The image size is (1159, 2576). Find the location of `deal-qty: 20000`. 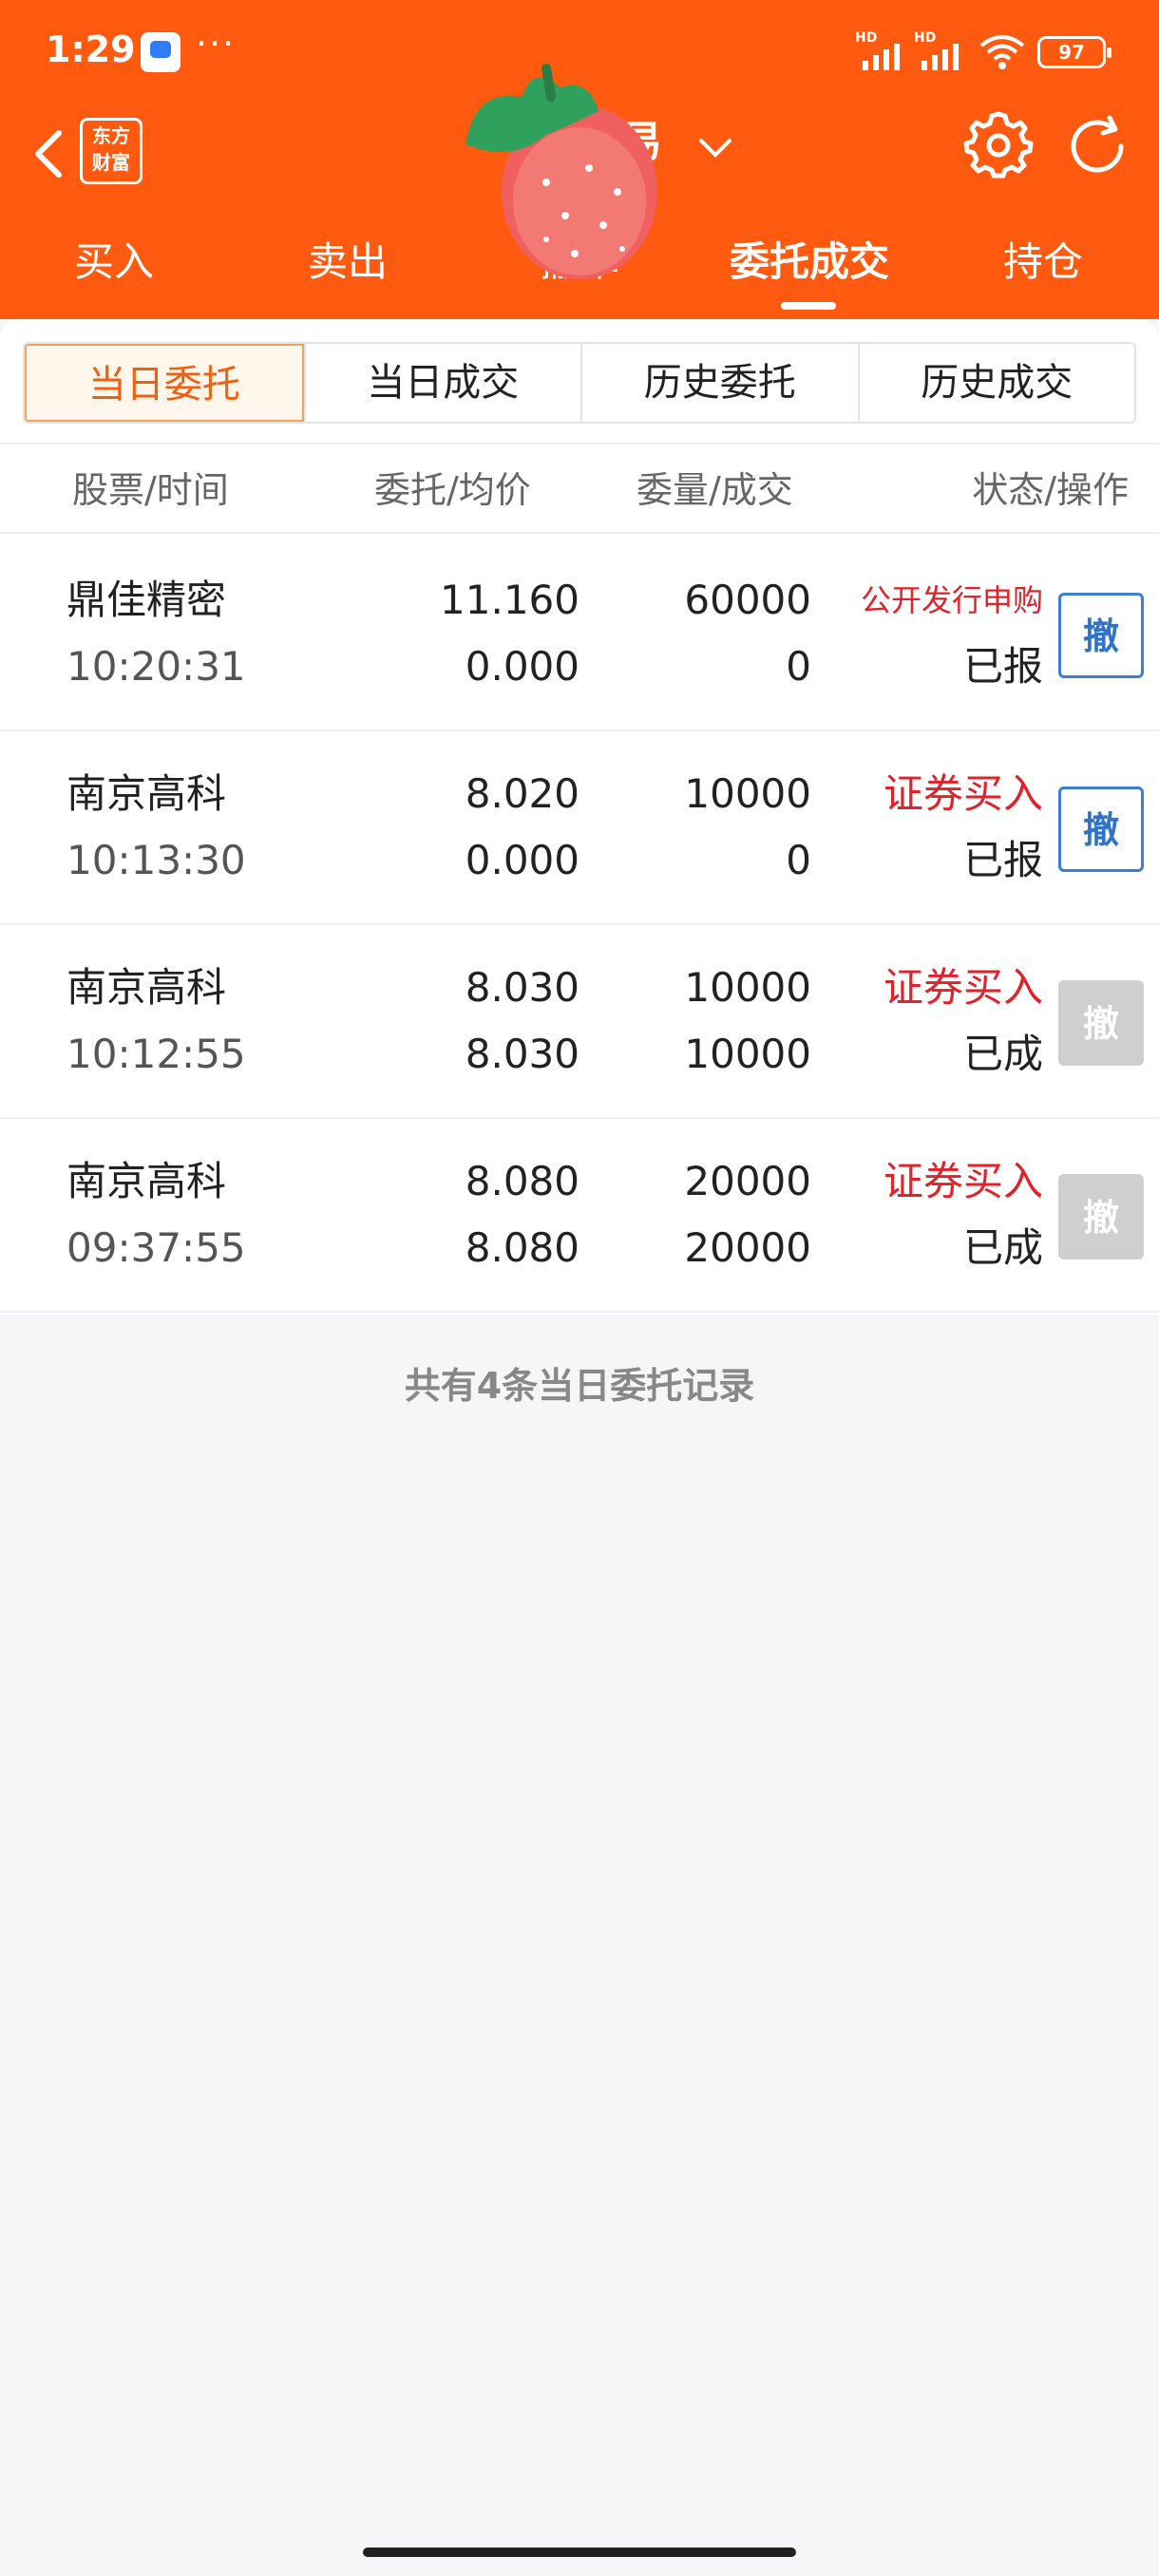

deal-qty: 20000 is located at coordinates (747, 1247).